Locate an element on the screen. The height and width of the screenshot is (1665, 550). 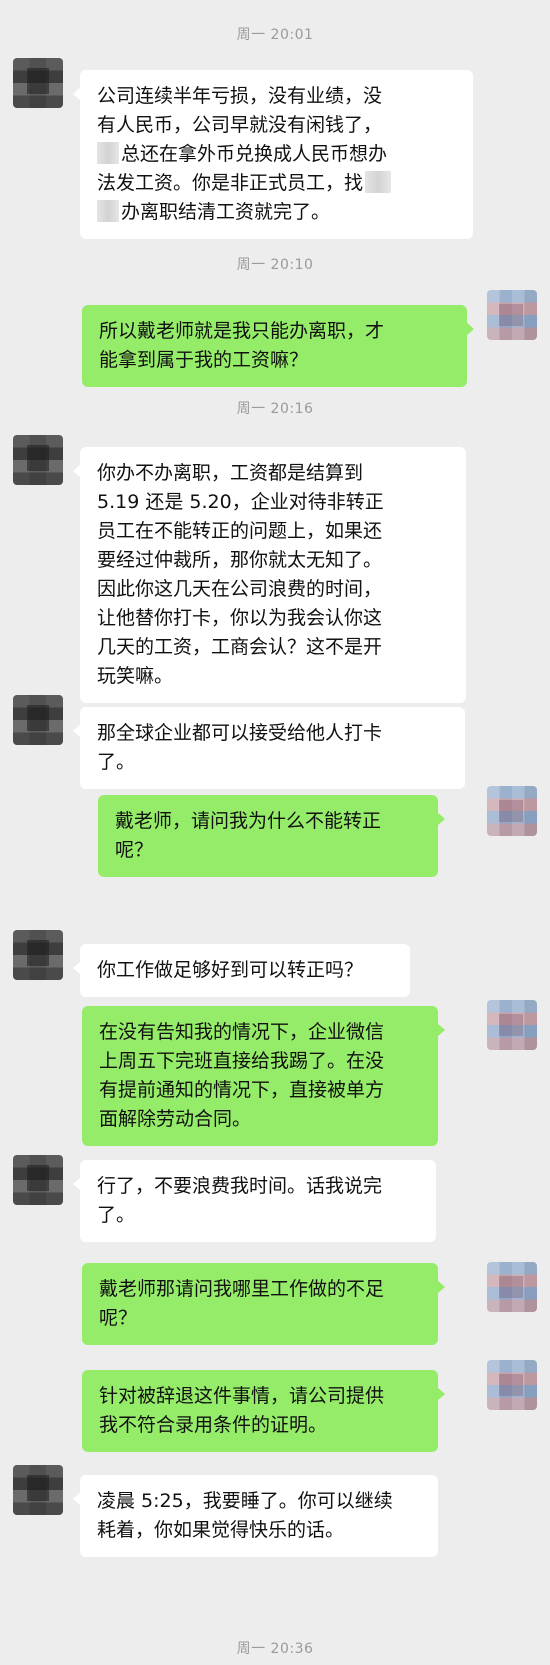
message-bubble-sent: 所以戴老师就是我只能办离职，才 能拿到属于我的工资嘛？ is located at coordinates (278, 346).